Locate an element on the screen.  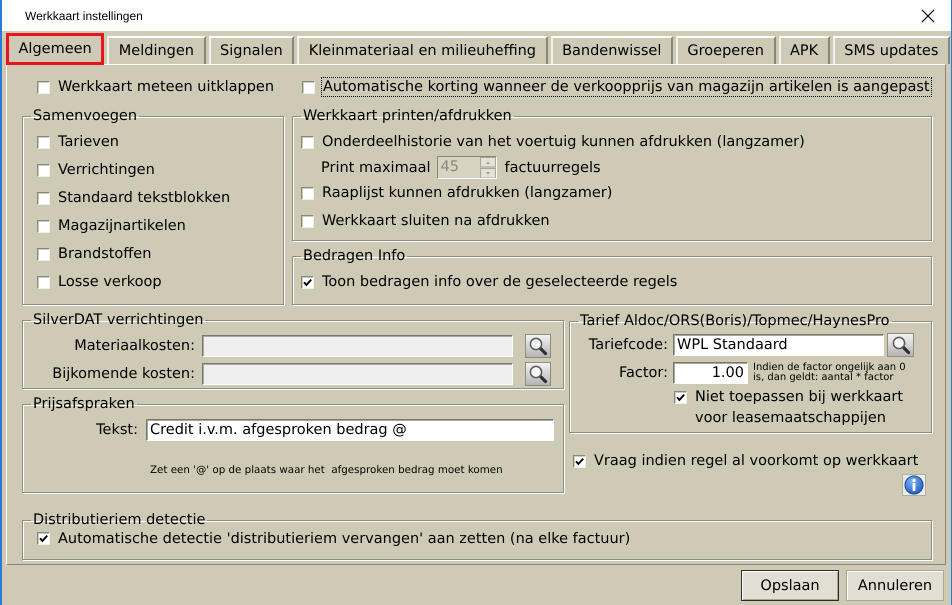
checkbox-label: Tarieven is located at coordinates (88, 142).